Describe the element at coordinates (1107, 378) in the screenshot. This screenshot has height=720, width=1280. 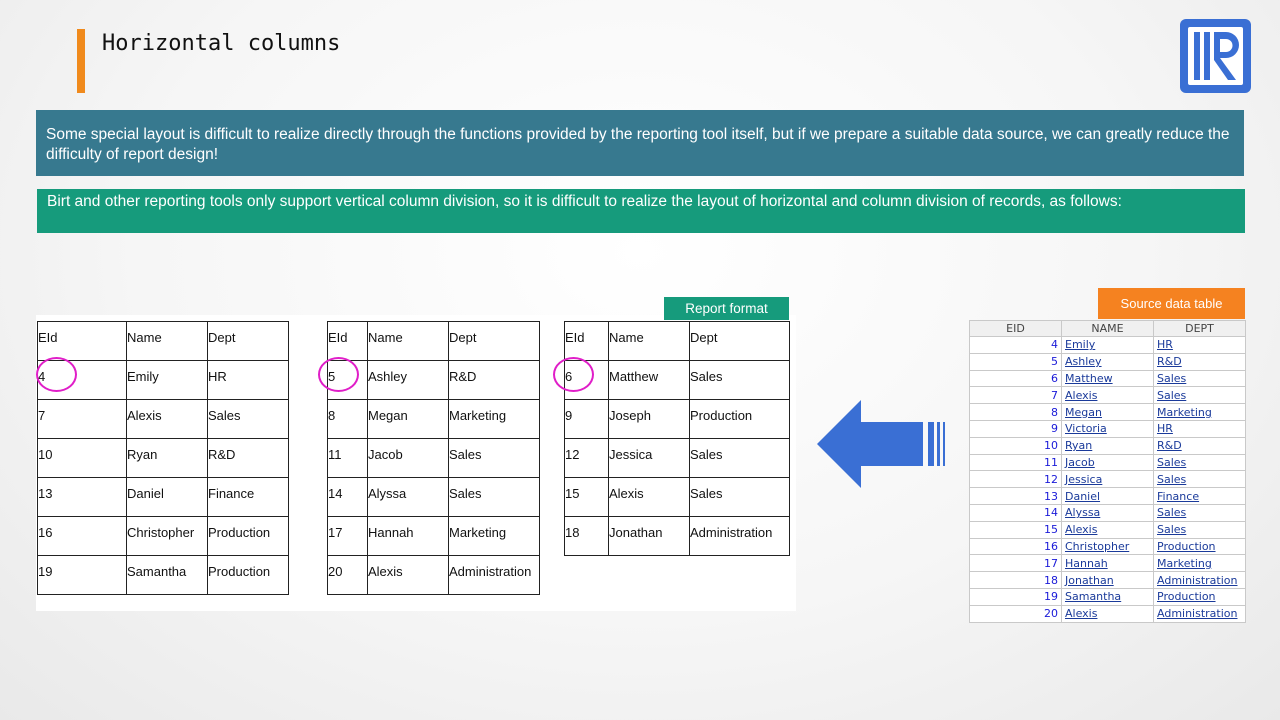
I see `source-name-link: Matthew` at that location.